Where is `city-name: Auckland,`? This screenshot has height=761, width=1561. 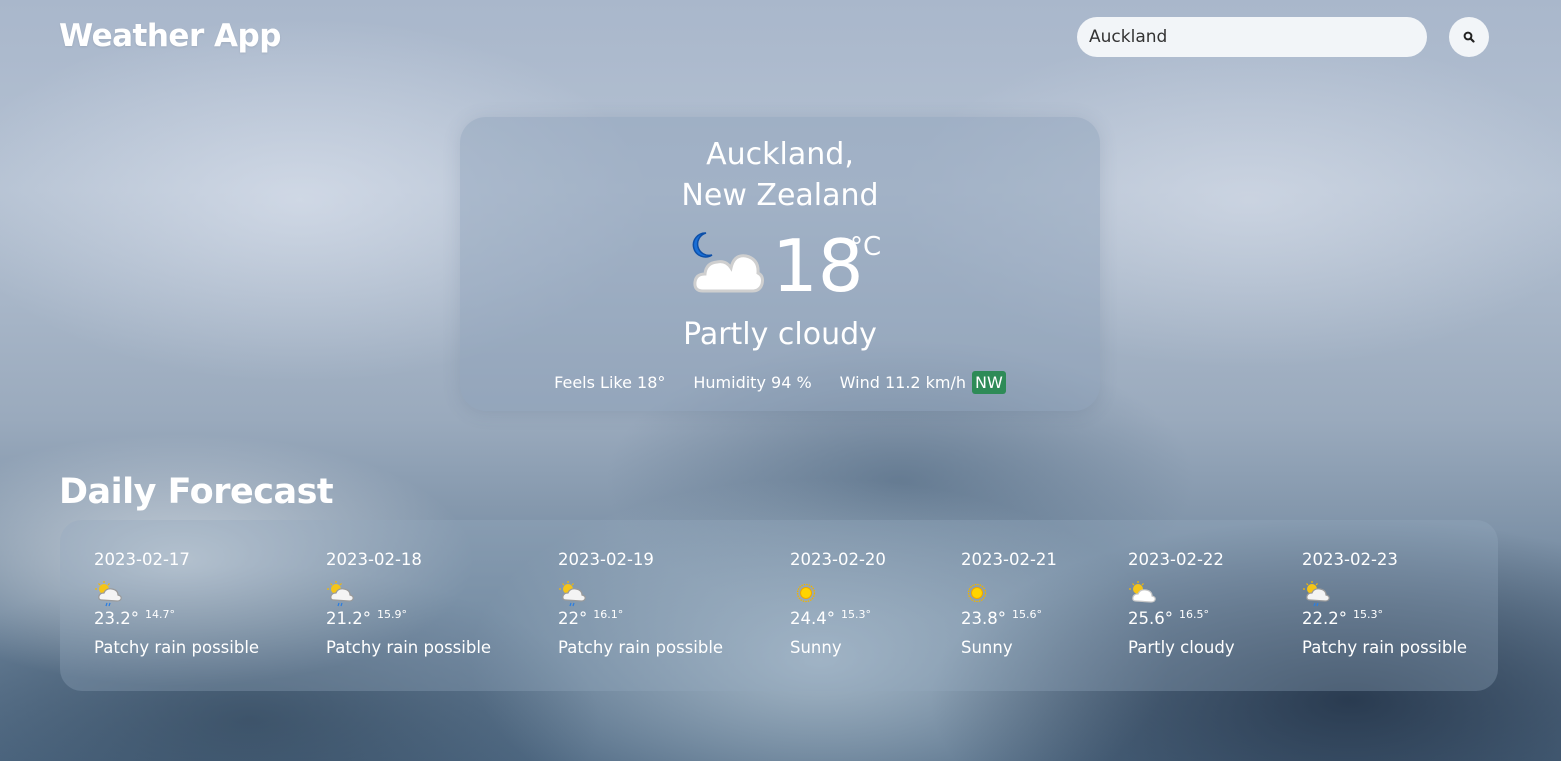 city-name: Auckland, is located at coordinates (780, 154).